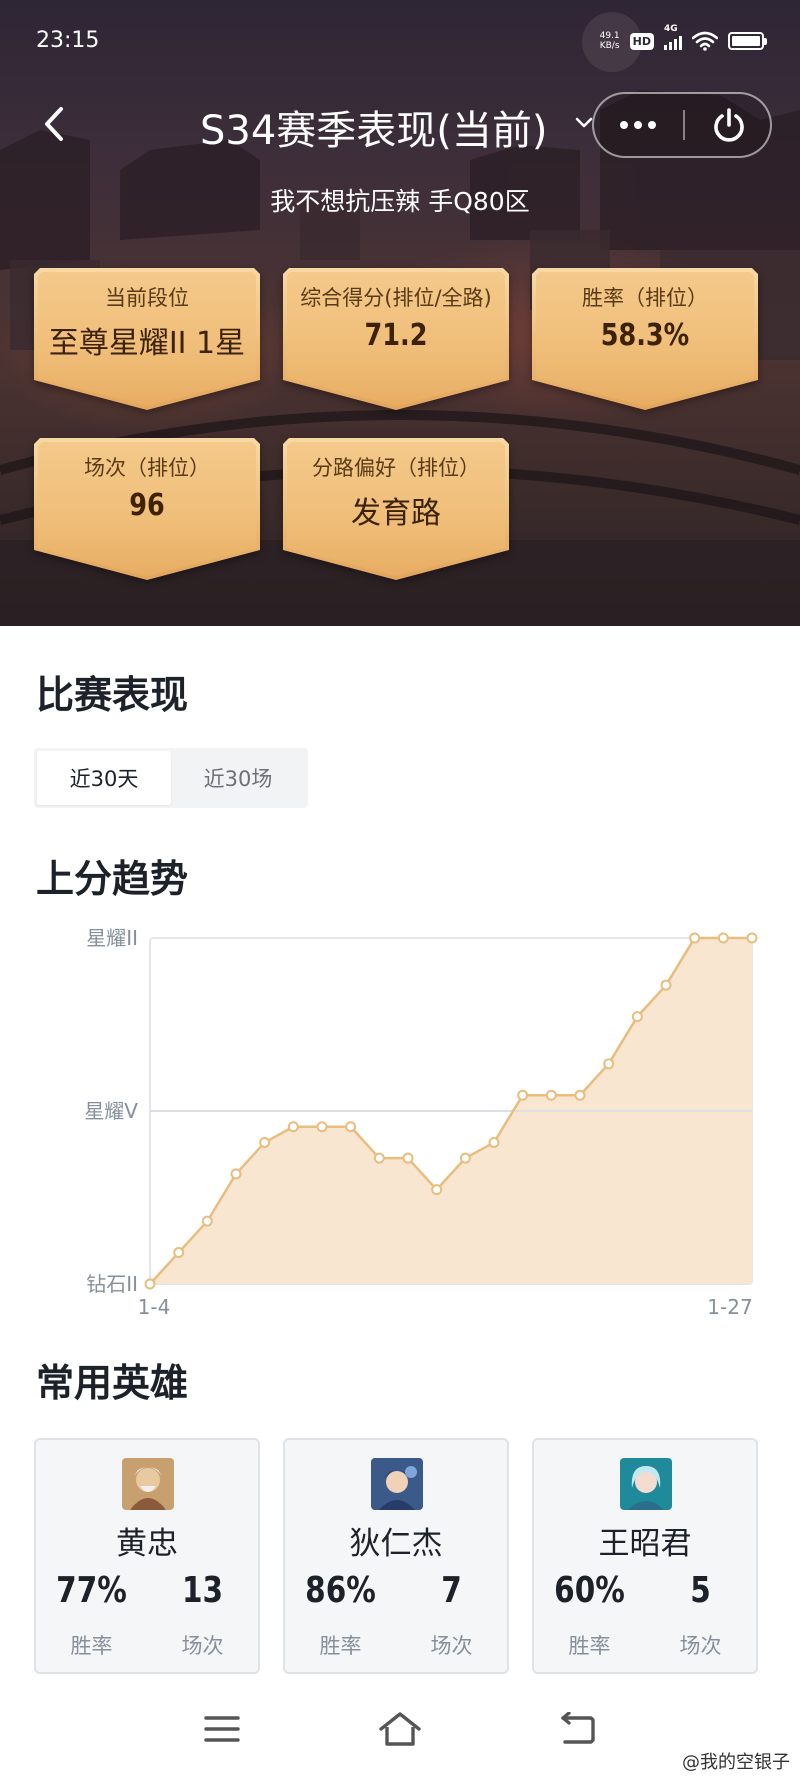  I want to click on hero-card: 王昭君 60% 5 胜率 场次, so click(645, 1556).